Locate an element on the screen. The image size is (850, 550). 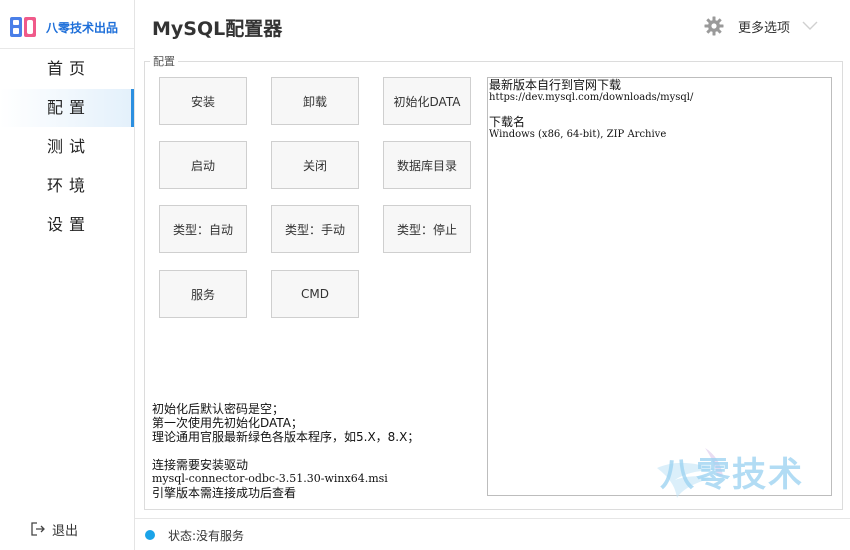
nav-item-home: 首页 is located at coordinates (67, 69).